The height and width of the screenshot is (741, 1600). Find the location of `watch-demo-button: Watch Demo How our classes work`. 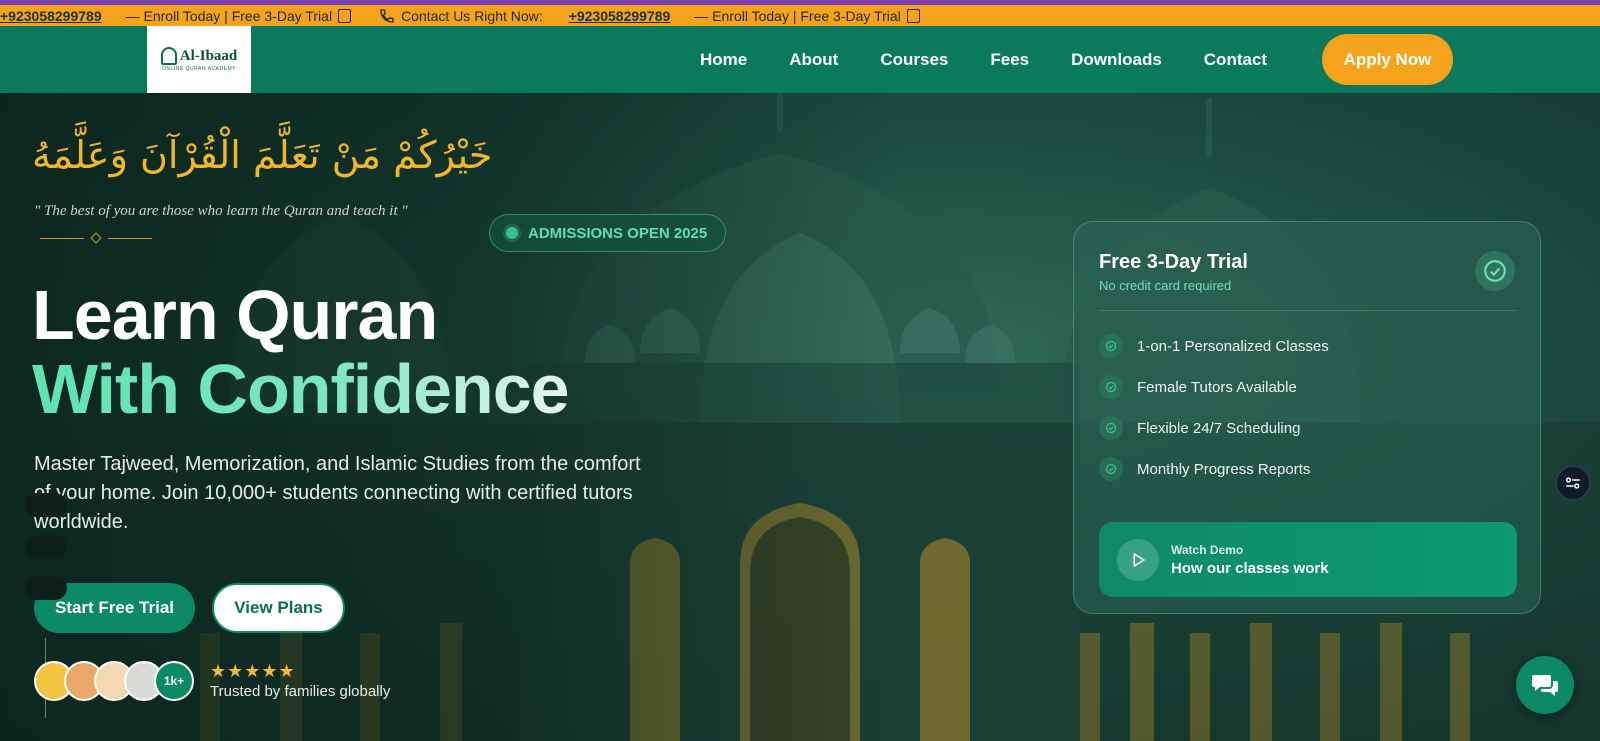

watch-demo-button: Watch Demo How our classes work is located at coordinates (1308, 559).